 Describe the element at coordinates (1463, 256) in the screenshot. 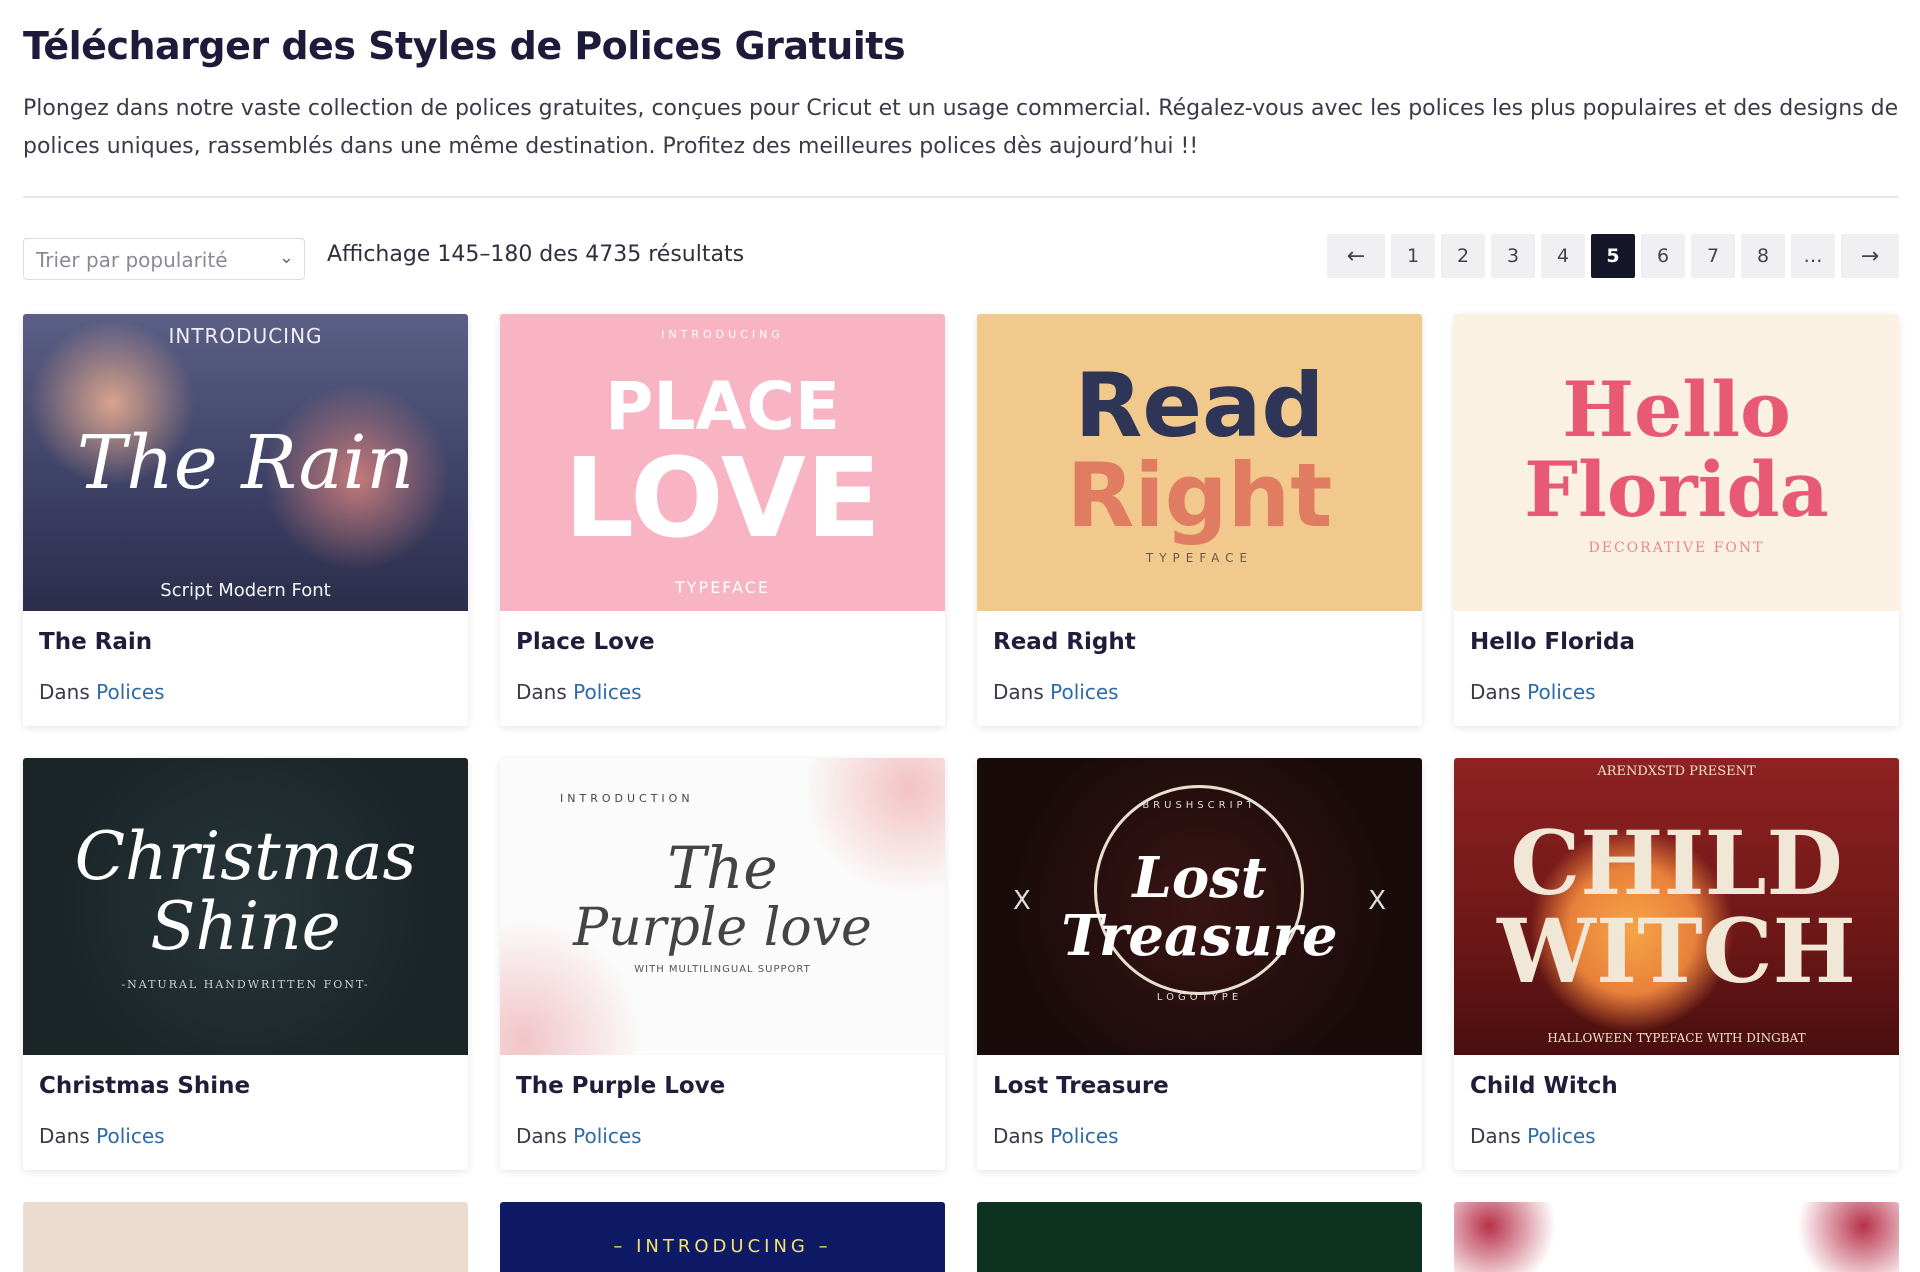

I see `pagination-page-2: 2` at that location.